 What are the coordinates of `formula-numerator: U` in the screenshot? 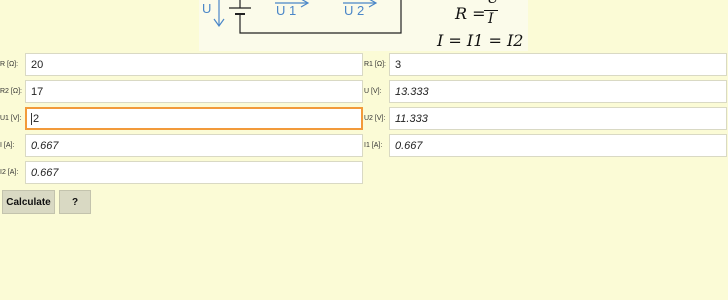 It's located at (493, 3).